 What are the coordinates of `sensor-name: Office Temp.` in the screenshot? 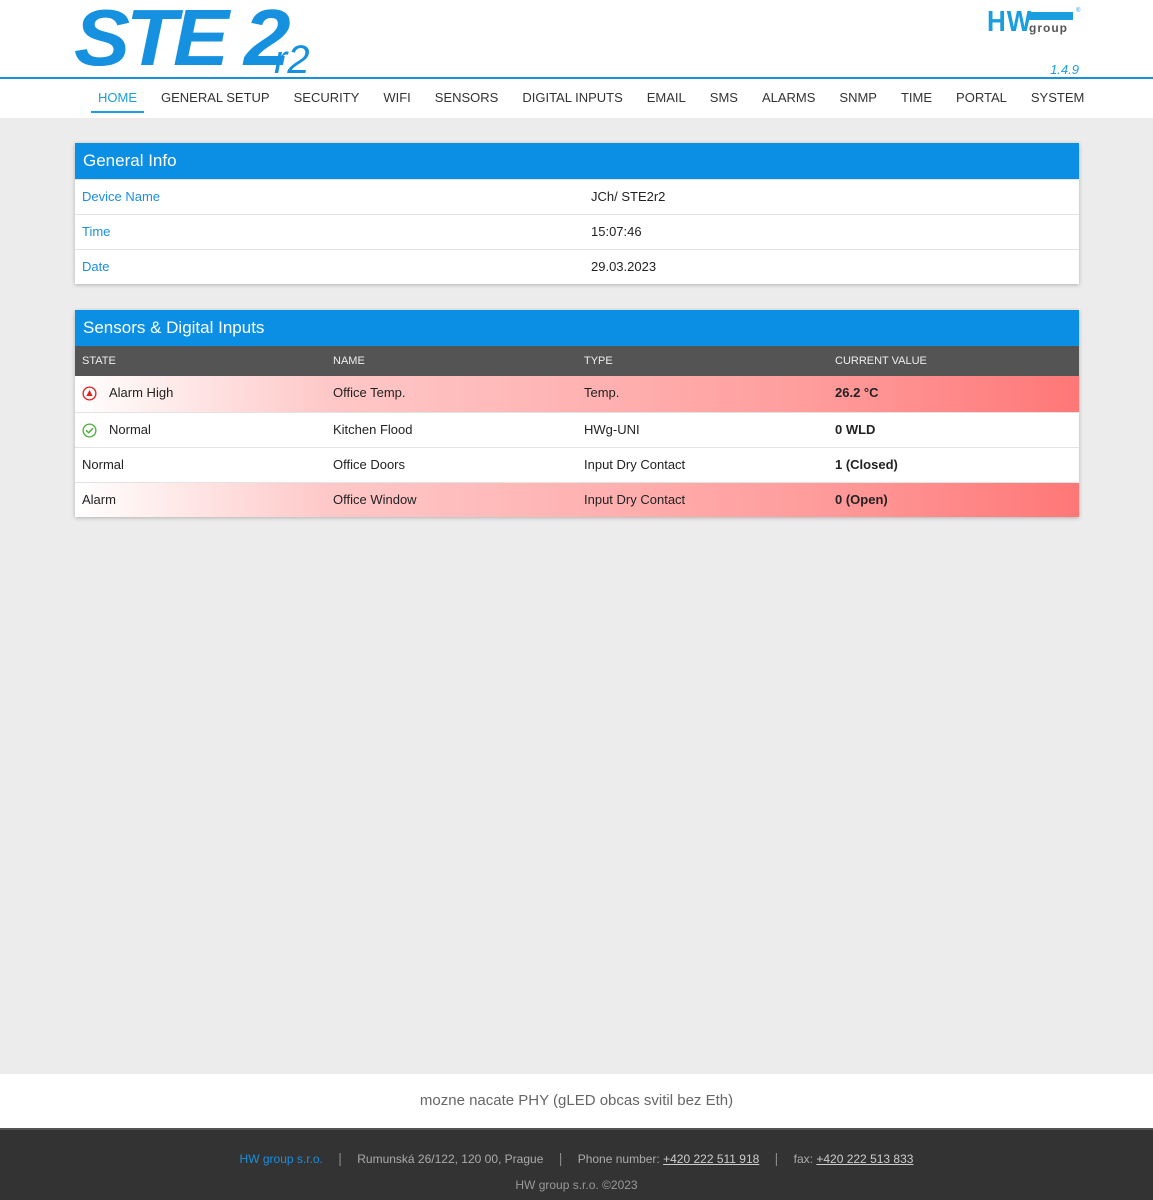 It's located at (369, 392).